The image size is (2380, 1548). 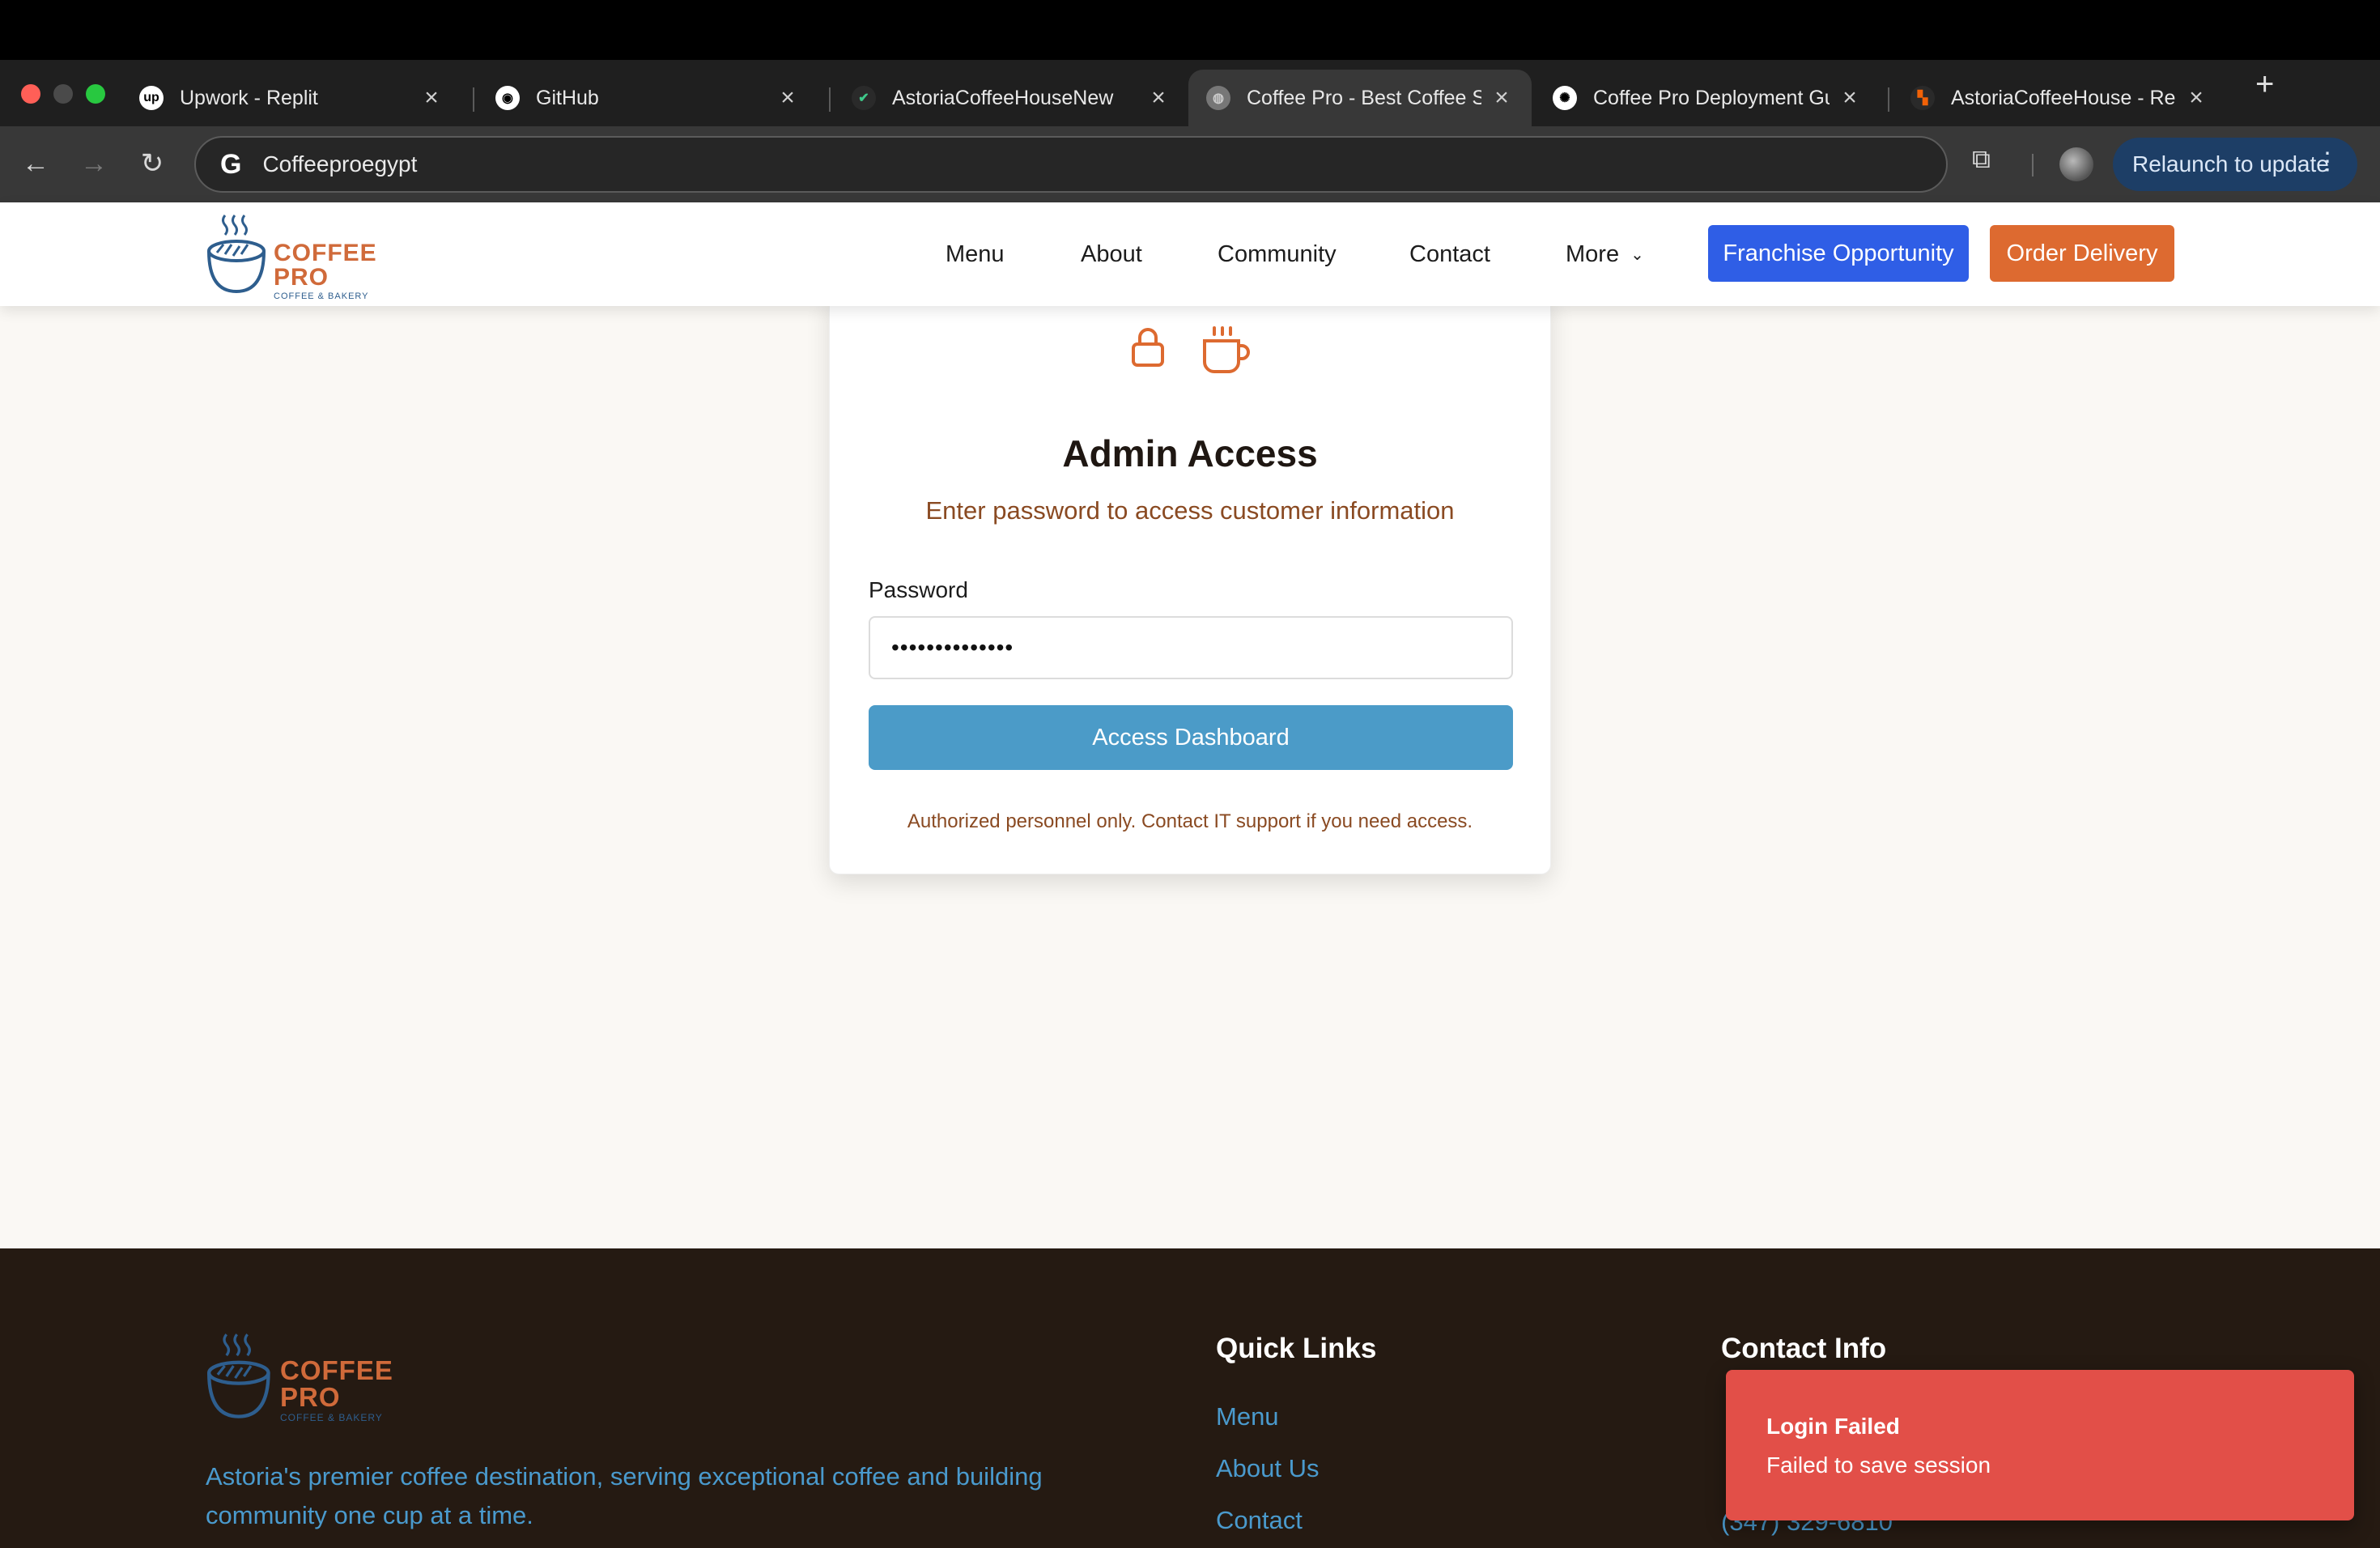 What do you see at coordinates (1982, 159) in the screenshot?
I see `cast-search-icon: ⧉` at bounding box center [1982, 159].